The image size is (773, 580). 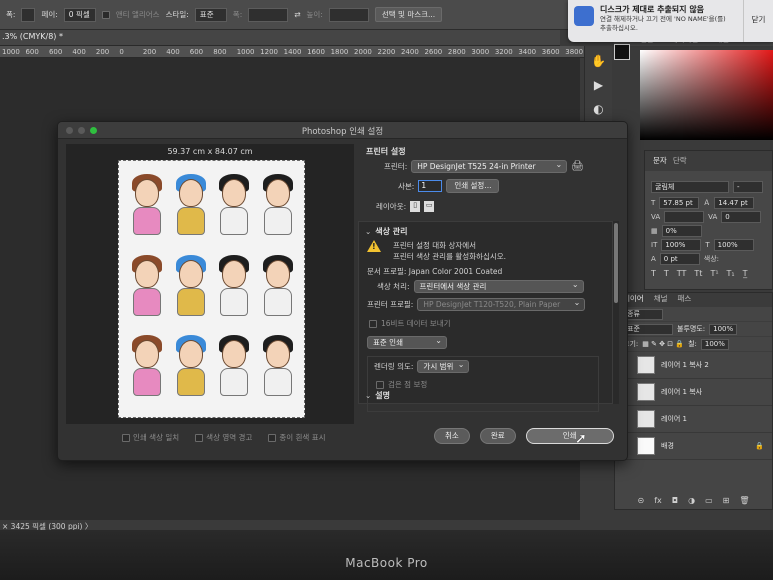 I want to click on done-button: 완료, so click(x=497, y=436).